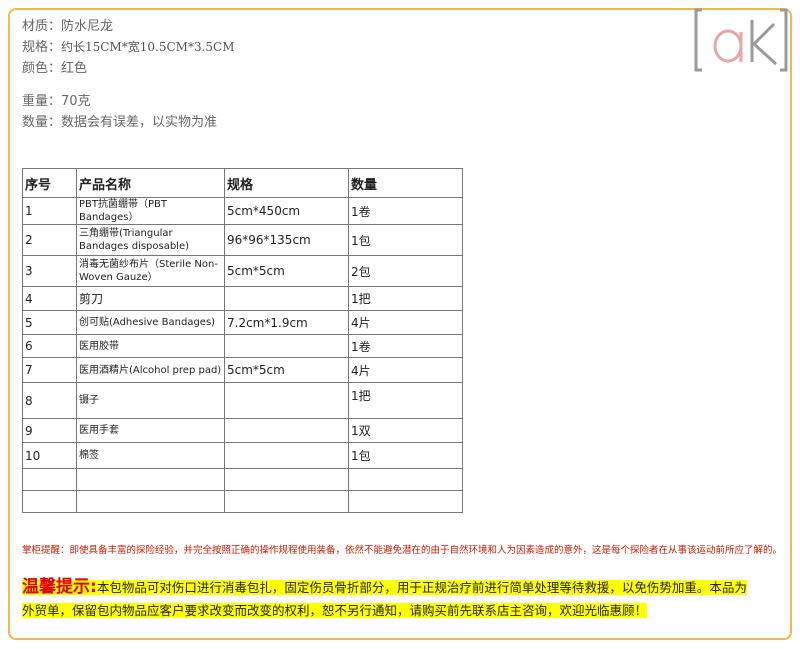  Describe the element at coordinates (55, 68) in the screenshot. I see `color-row: 颜色：红色` at that location.